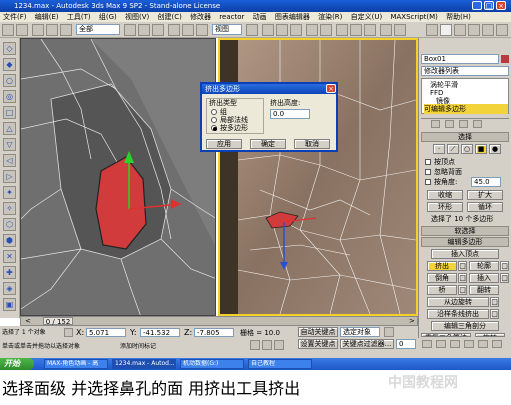 The image size is (511, 405). What do you see at coordinates (356, 30) in the screenshot?
I see `schematic-view-icon` at bounding box center [356, 30].